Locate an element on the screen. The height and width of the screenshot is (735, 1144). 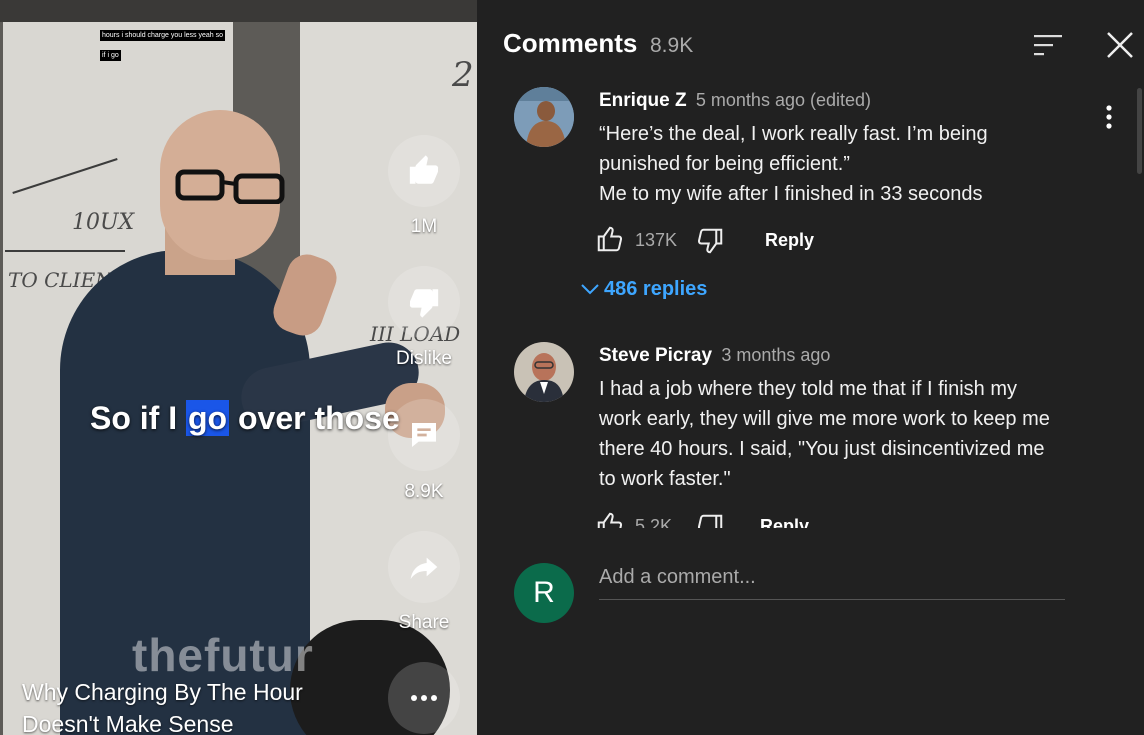
dislike-button is located at coordinates (424, 302).